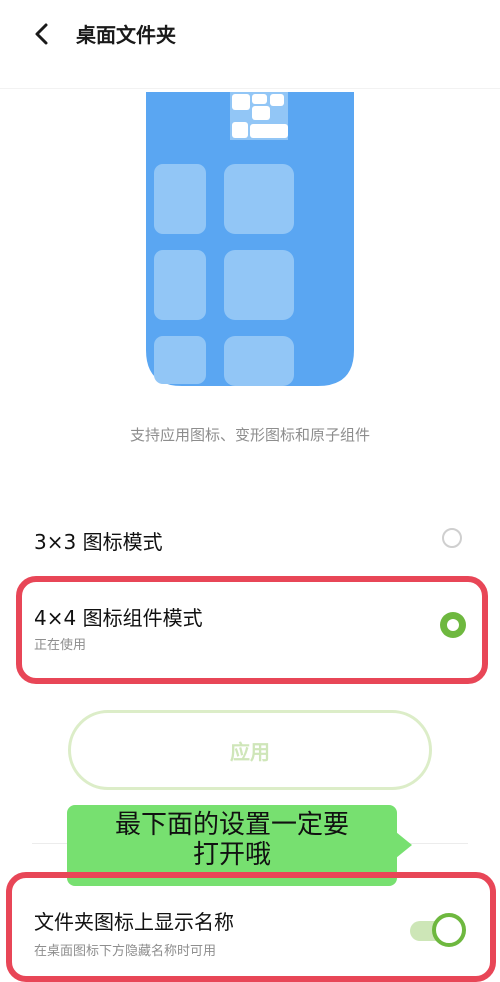 The width and height of the screenshot is (500, 982). Describe the element at coordinates (43, 35) in the screenshot. I see `back-arrow-icon` at that location.